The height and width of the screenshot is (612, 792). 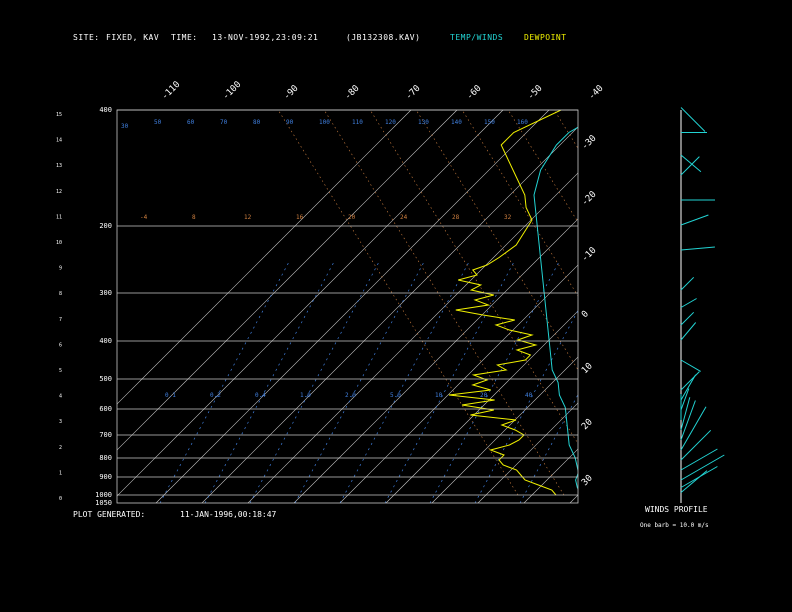 I want to click on mixing-ratio-label: 10, so click(x=439, y=395).